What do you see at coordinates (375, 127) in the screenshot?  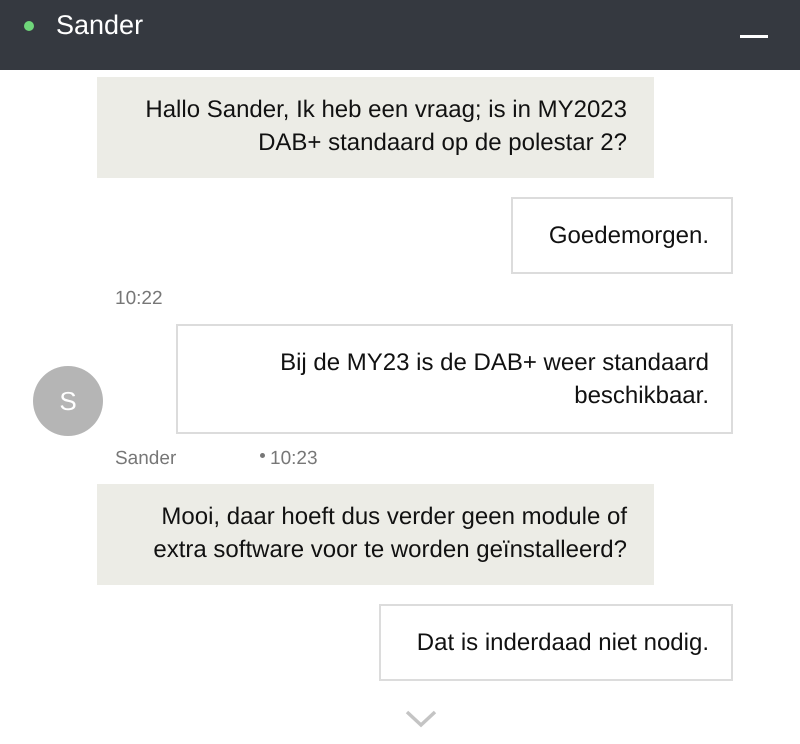 I see `message-bubble: Hallo Sander, Ik heb een vraag; is in MY2023 DAB+ standaard op de polestar 2?` at bounding box center [375, 127].